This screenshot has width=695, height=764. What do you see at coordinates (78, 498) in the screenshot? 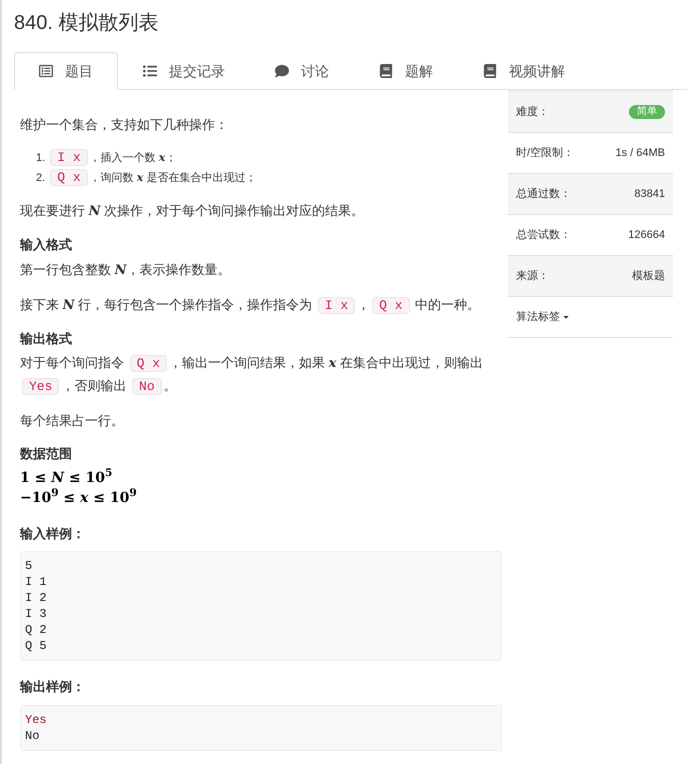
I see `formula: −10$^{9}$ ≤ x ≤ 10$^{9}$` at bounding box center [78, 498].